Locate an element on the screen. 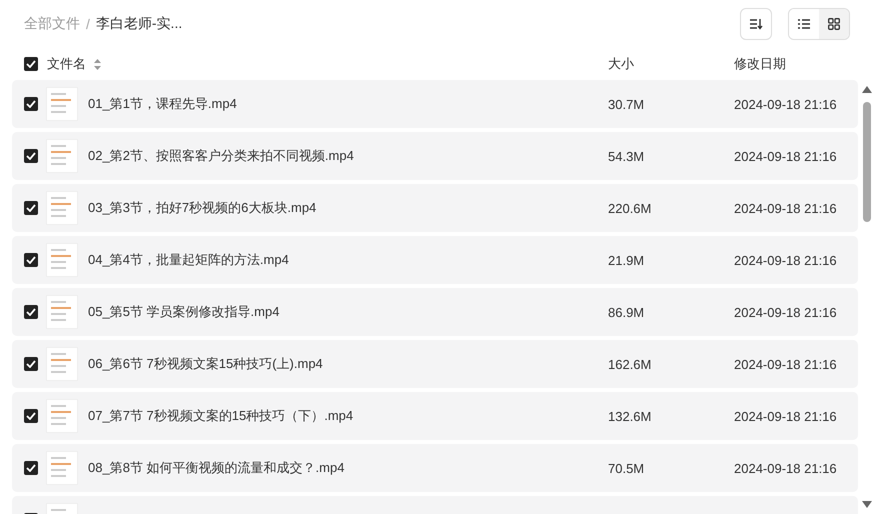 The image size is (874, 514). file-size: 54.3M is located at coordinates (626, 156).